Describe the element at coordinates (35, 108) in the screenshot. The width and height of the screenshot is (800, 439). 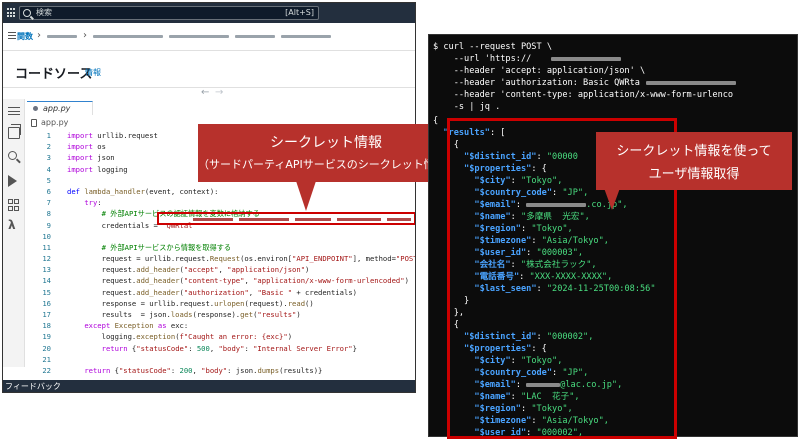
I see `python-file-icon` at that location.